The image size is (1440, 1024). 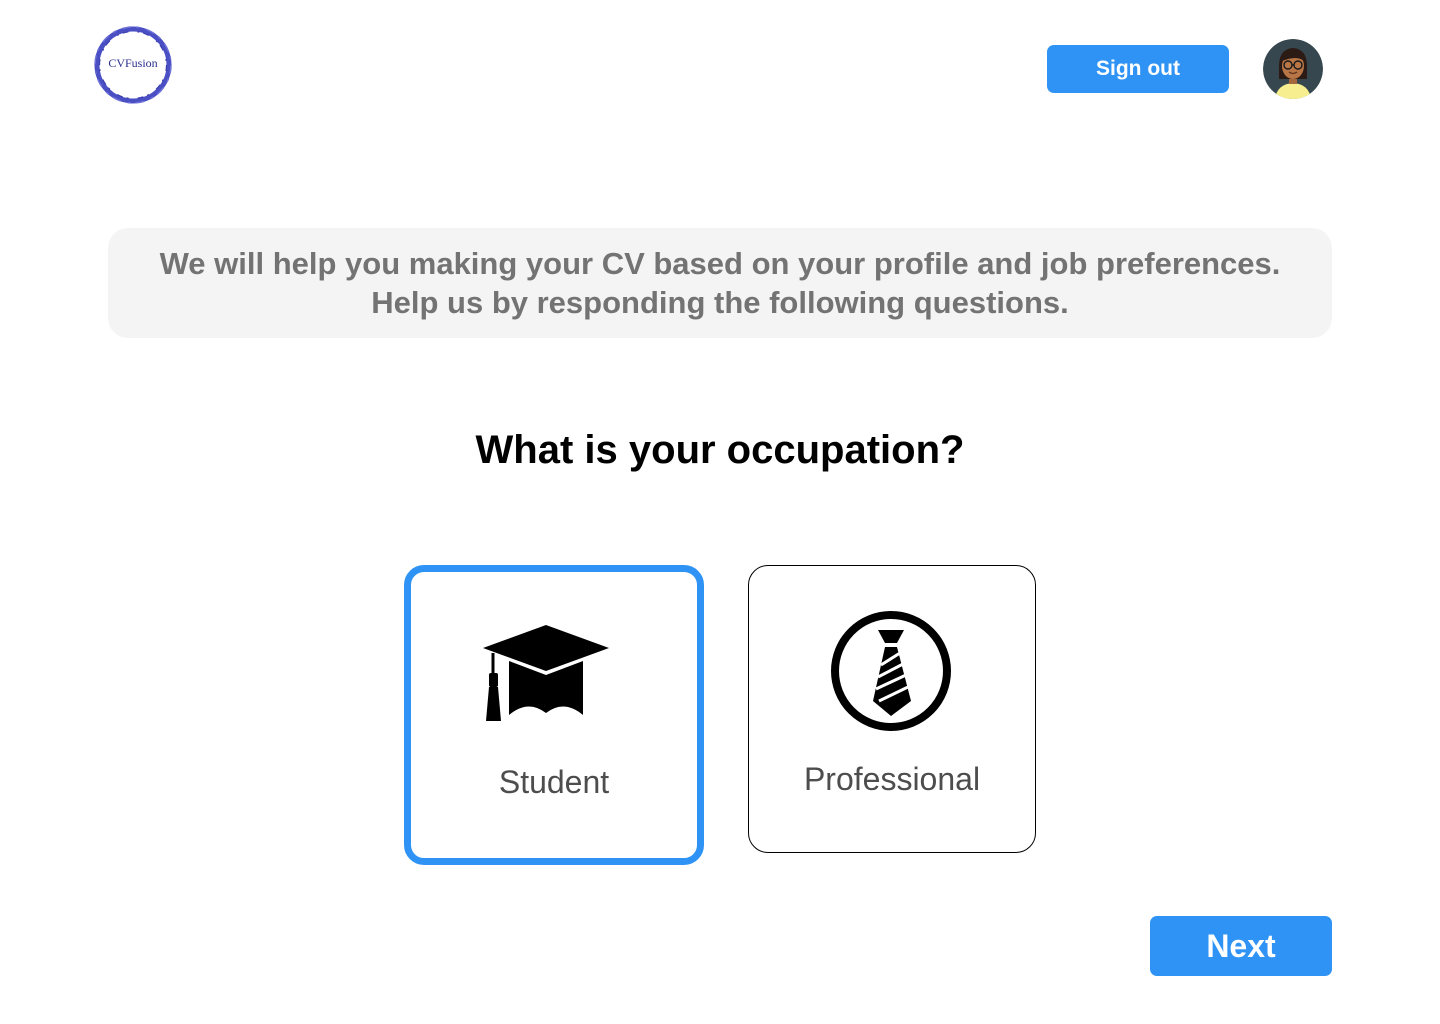 What do you see at coordinates (548, 674) in the screenshot?
I see `graduation-cap-icon` at bounding box center [548, 674].